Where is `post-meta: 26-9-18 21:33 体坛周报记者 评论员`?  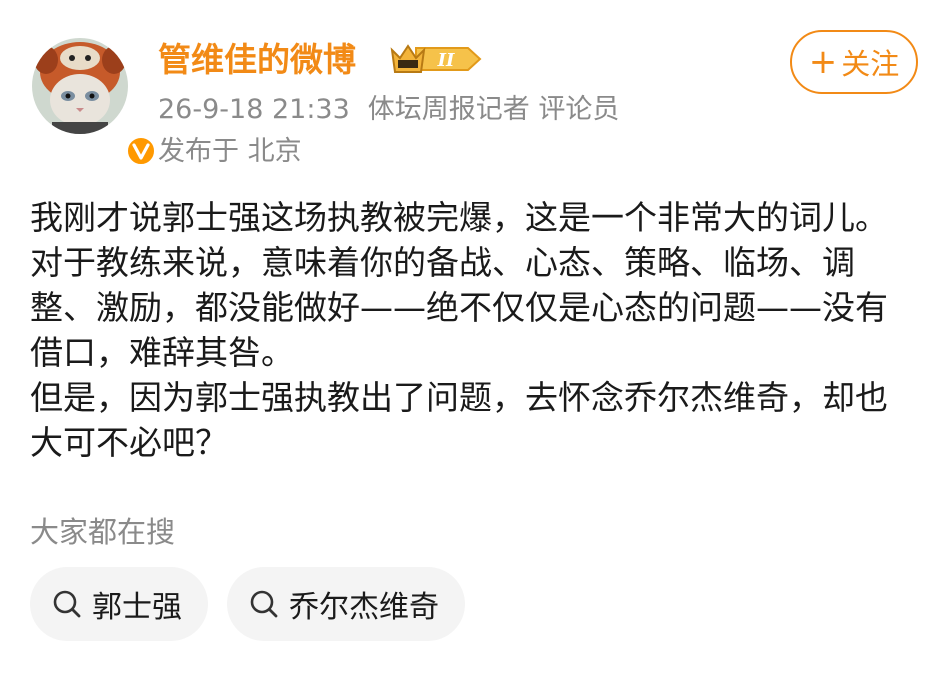 post-meta: 26-9-18 21:33 体坛周报记者 评论员 is located at coordinates (388, 110).